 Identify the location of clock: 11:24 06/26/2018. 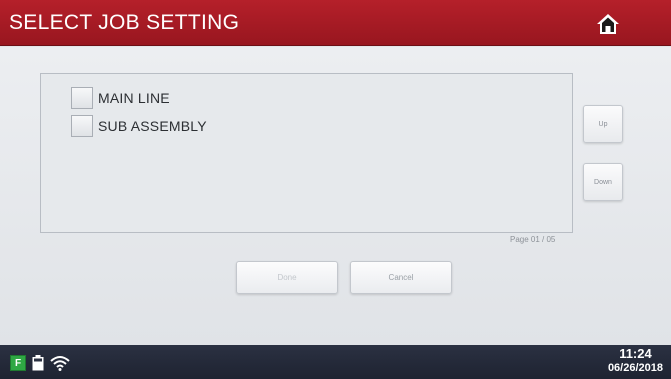
(635, 361).